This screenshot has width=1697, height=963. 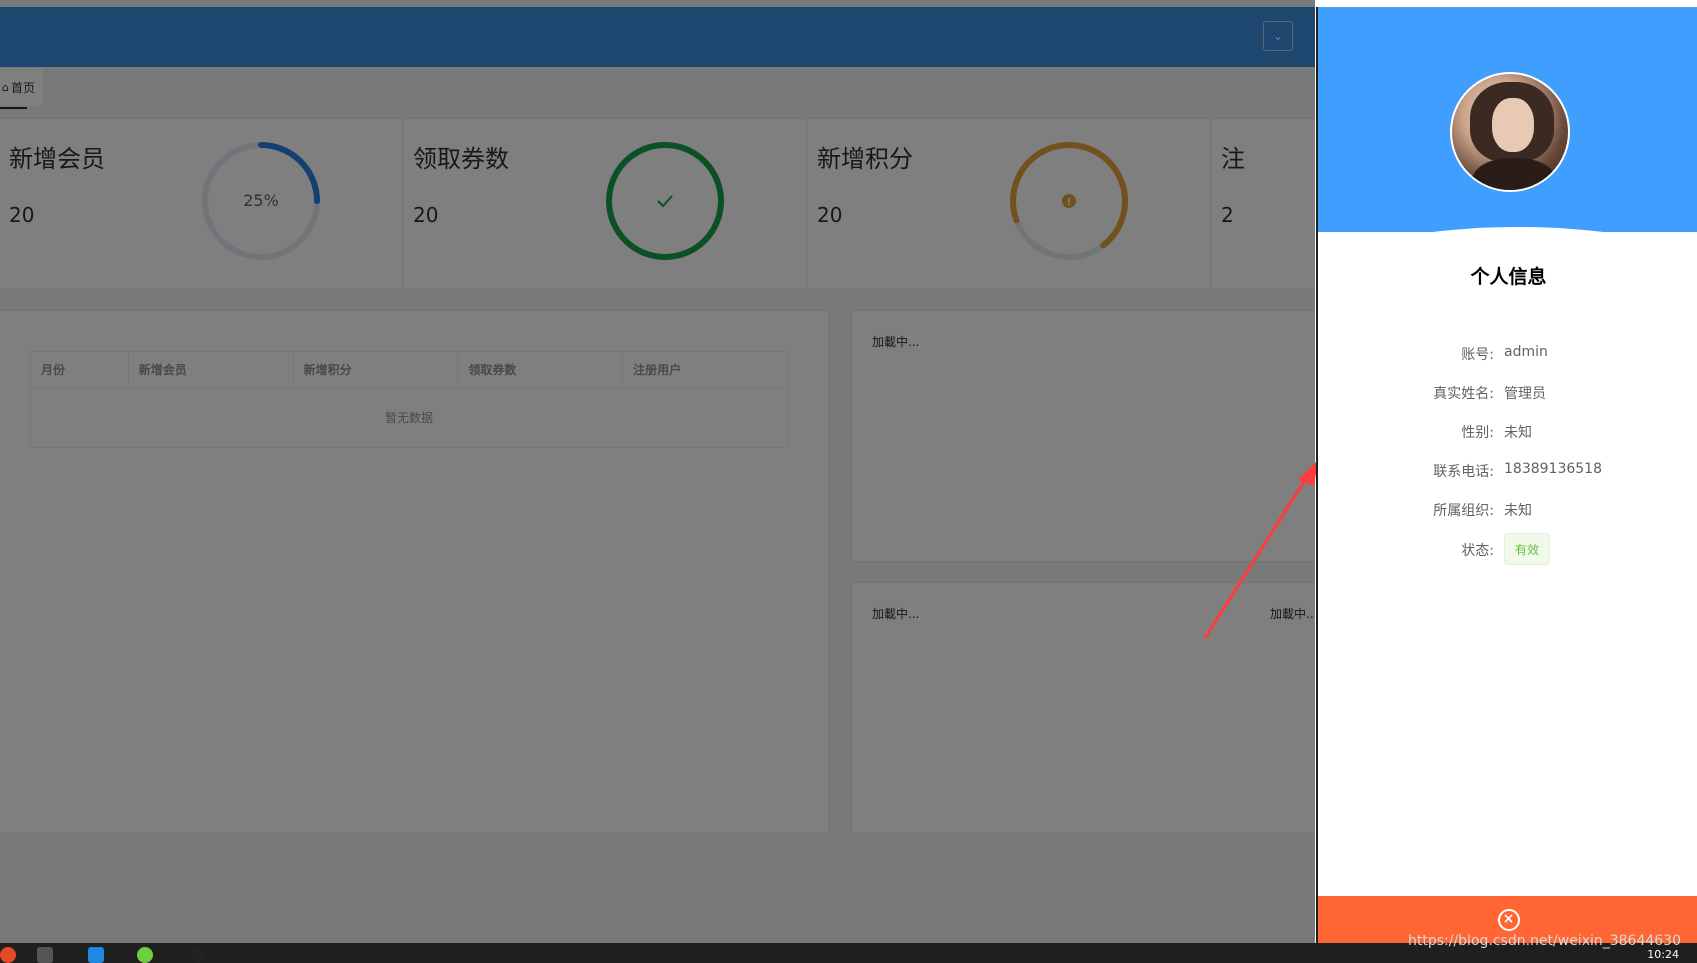 I want to click on info-row-account: 账号: admin, so click(x=1507, y=355).